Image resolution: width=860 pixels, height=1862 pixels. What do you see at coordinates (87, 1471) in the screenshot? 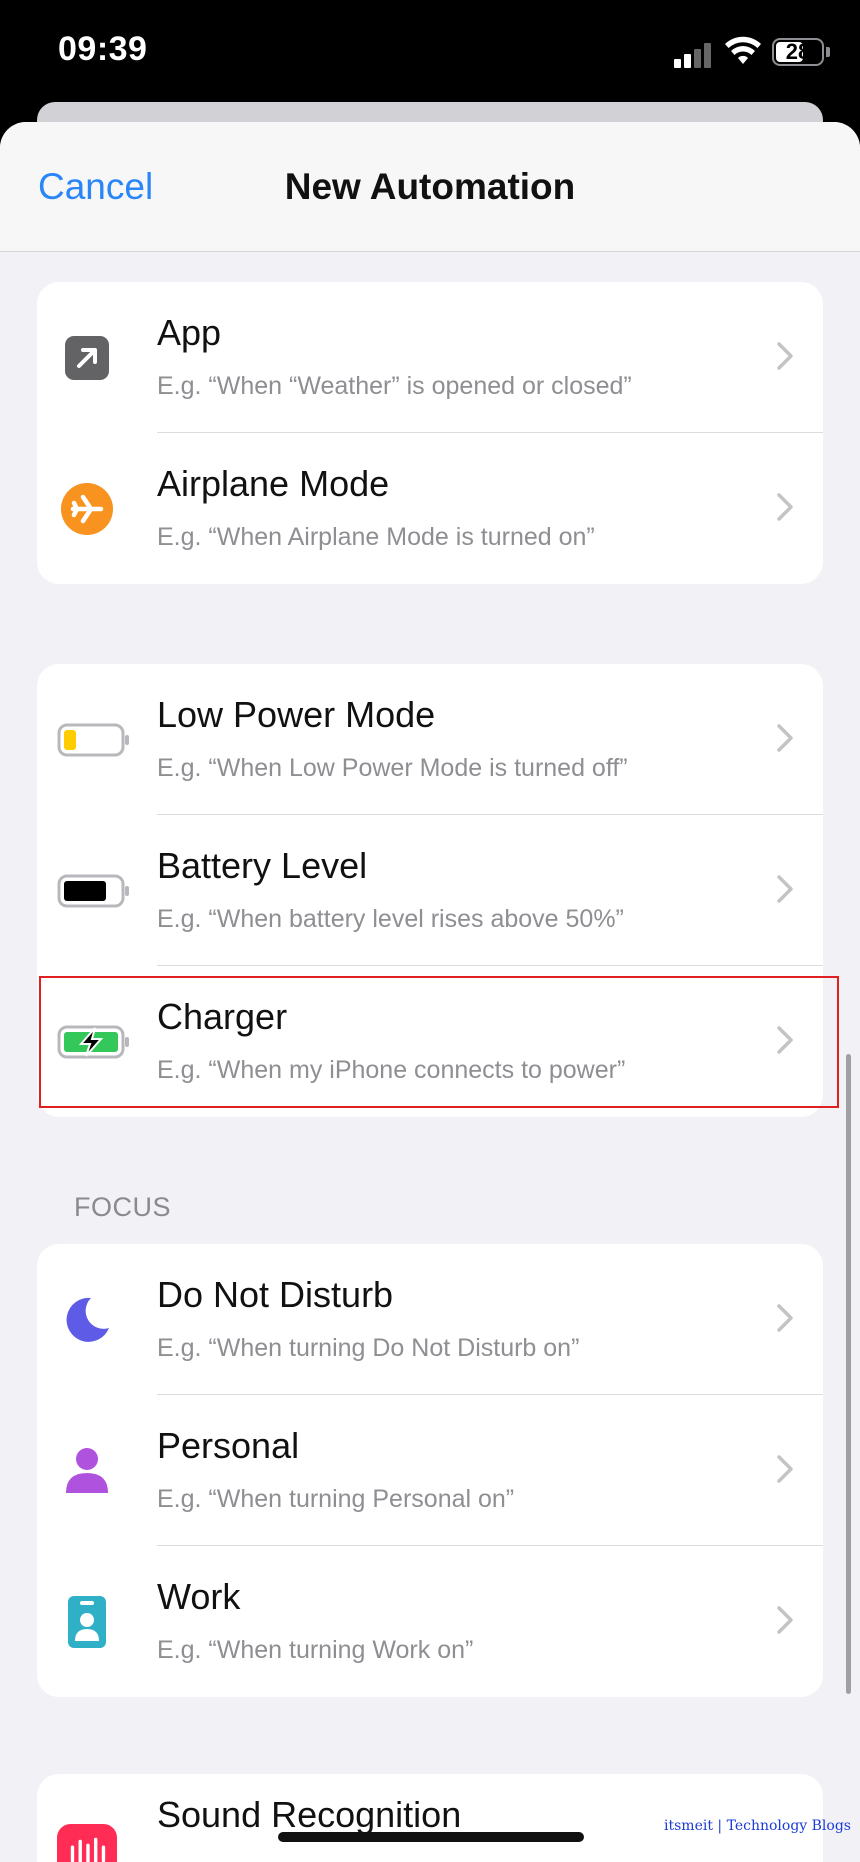
I see `person-icon` at bounding box center [87, 1471].